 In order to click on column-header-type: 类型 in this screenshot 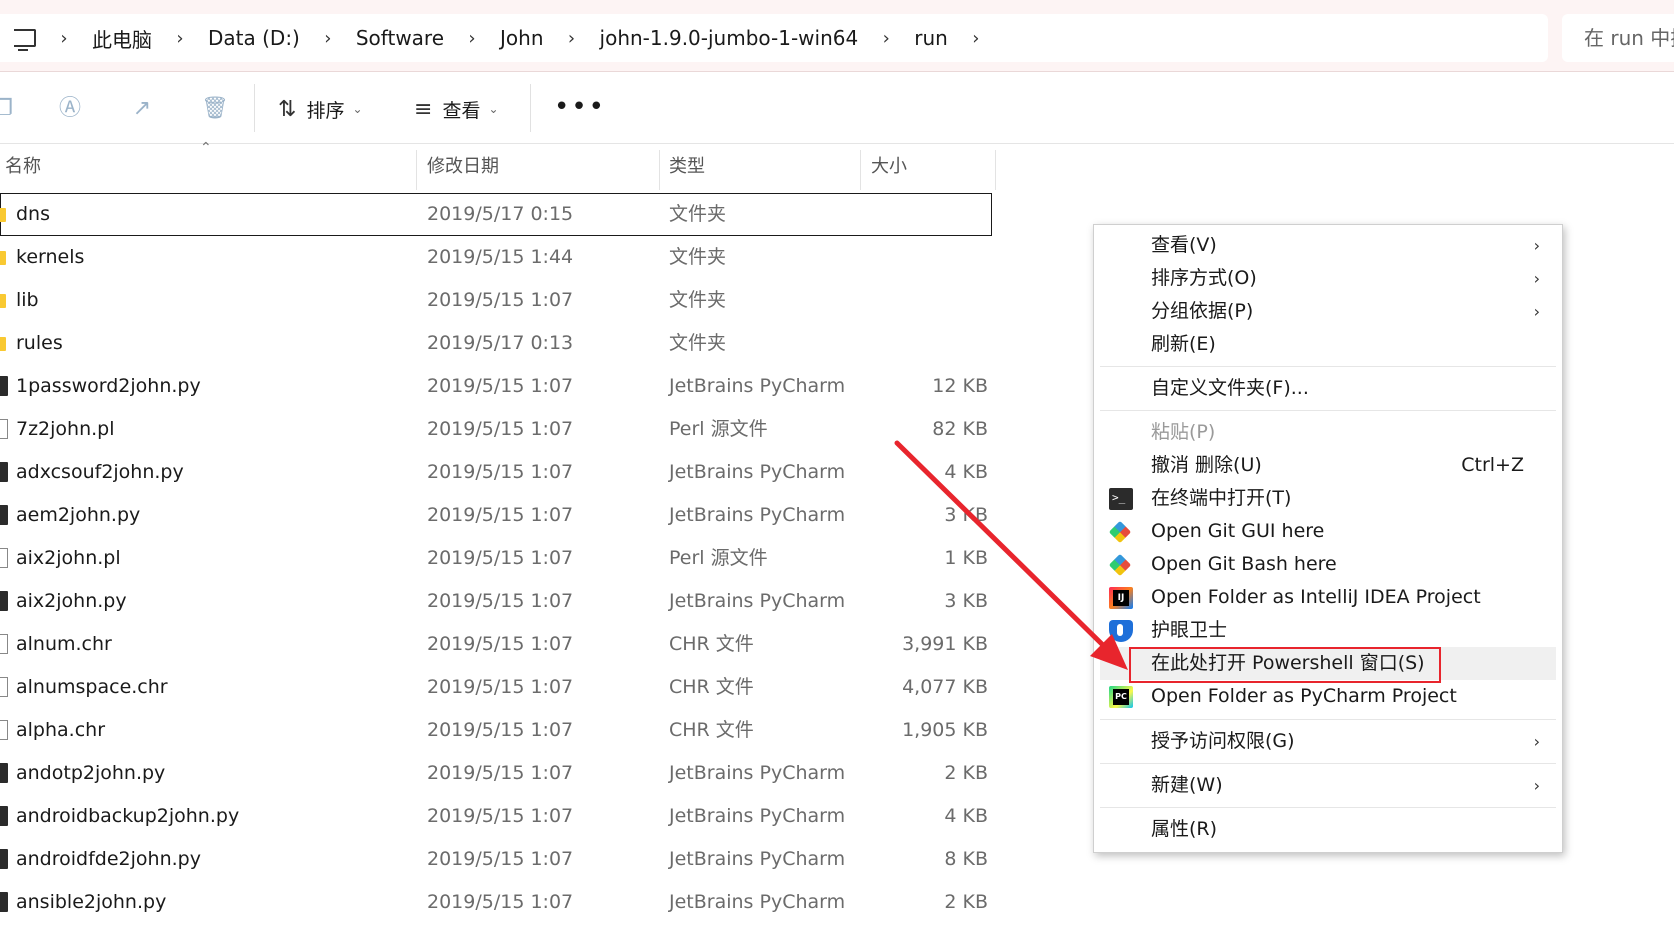, I will do `click(687, 167)`.